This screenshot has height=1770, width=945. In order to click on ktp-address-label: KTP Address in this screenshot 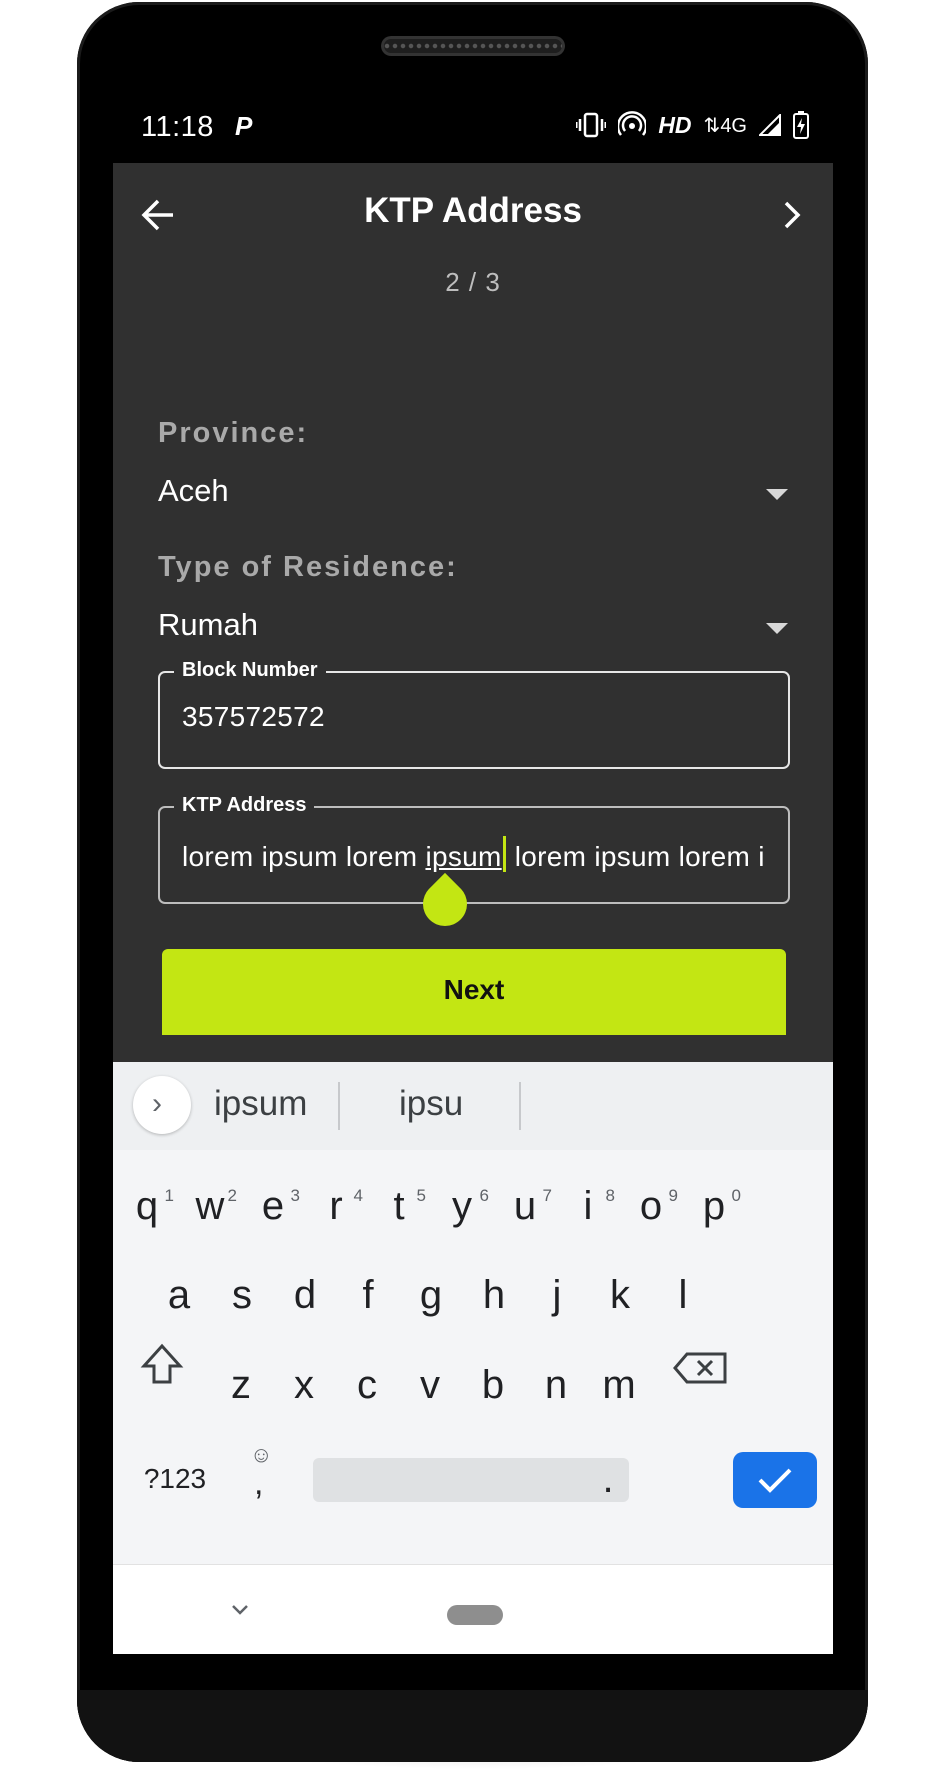, I will do `click(244, 805)`.